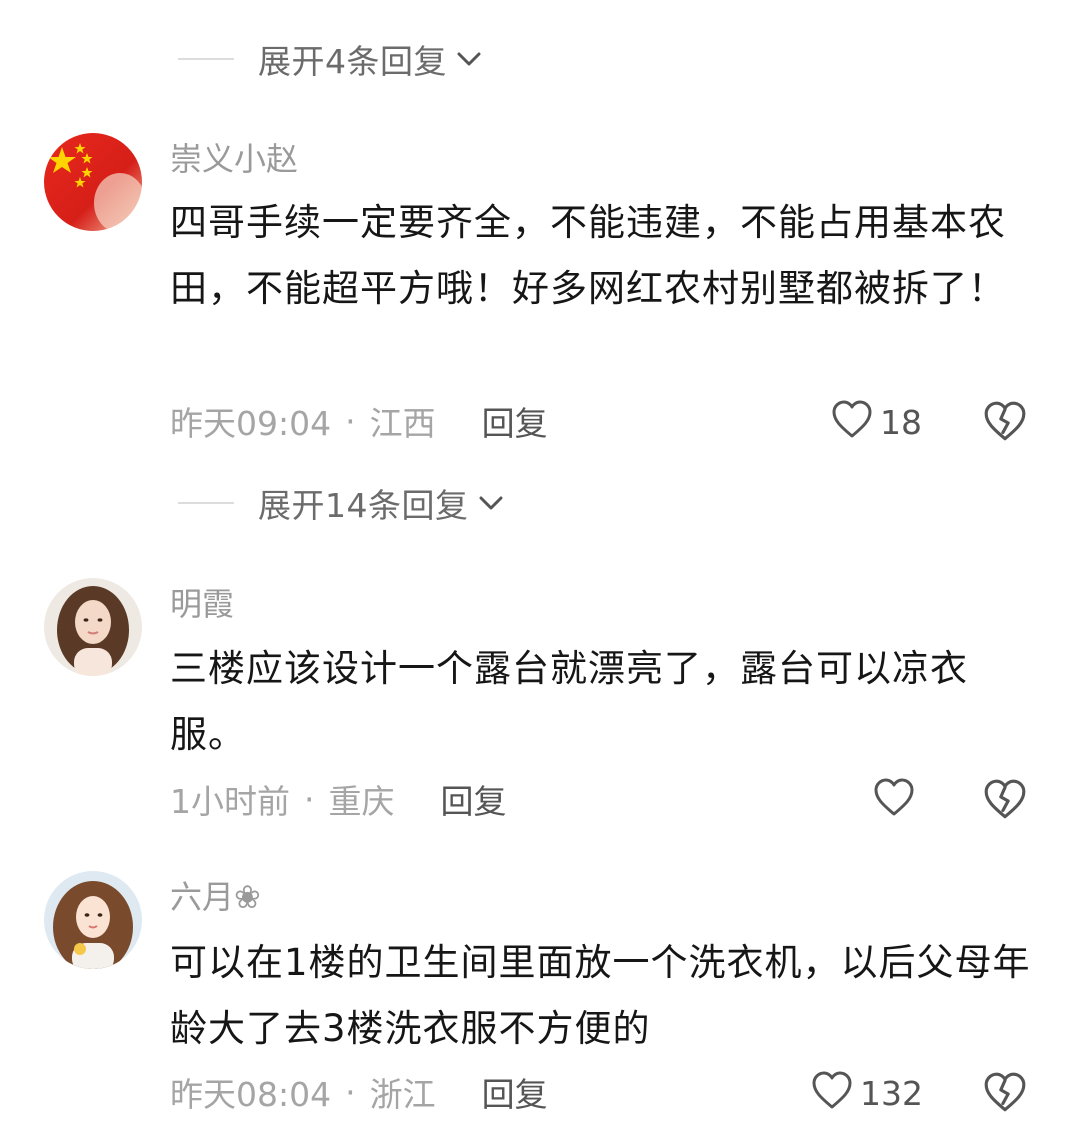 The height and width of the screenshot is (1147, 1080). What do you see at coordinates (569, 701) in the screenshot?
I see `comment-text: 三楼应该设计一个露台就漂亮了，露台可以凉衣服。` at bounding box center [569, 701].